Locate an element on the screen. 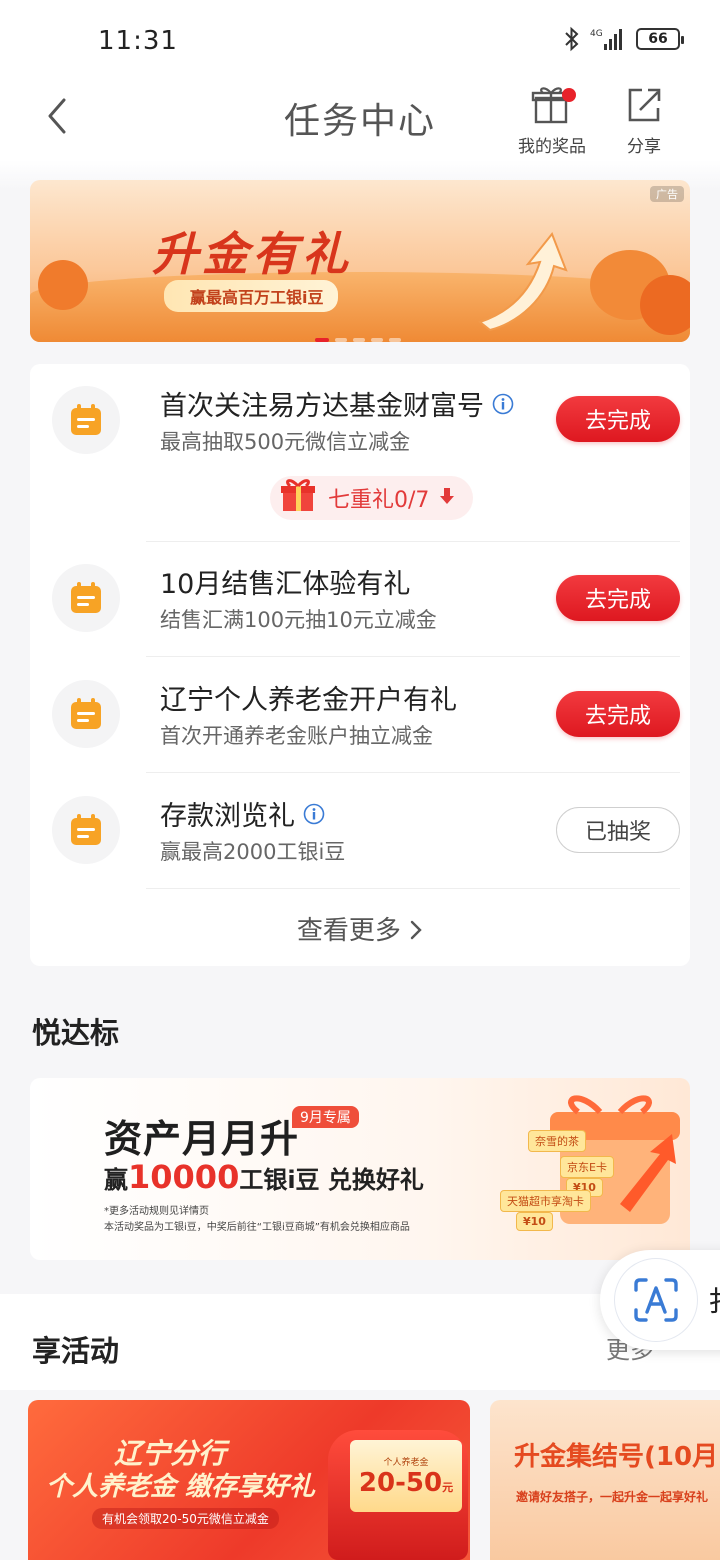  status-bar: 11:31 4G 66 is located at coordinates (360, 40).